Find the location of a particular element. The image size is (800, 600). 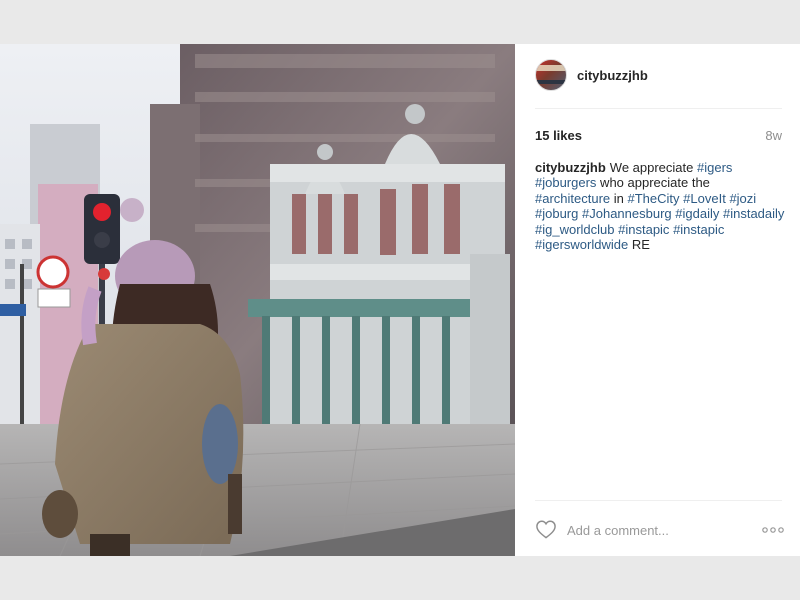

caption-username: citybuzzjhb is located at coordinates (570, 167).